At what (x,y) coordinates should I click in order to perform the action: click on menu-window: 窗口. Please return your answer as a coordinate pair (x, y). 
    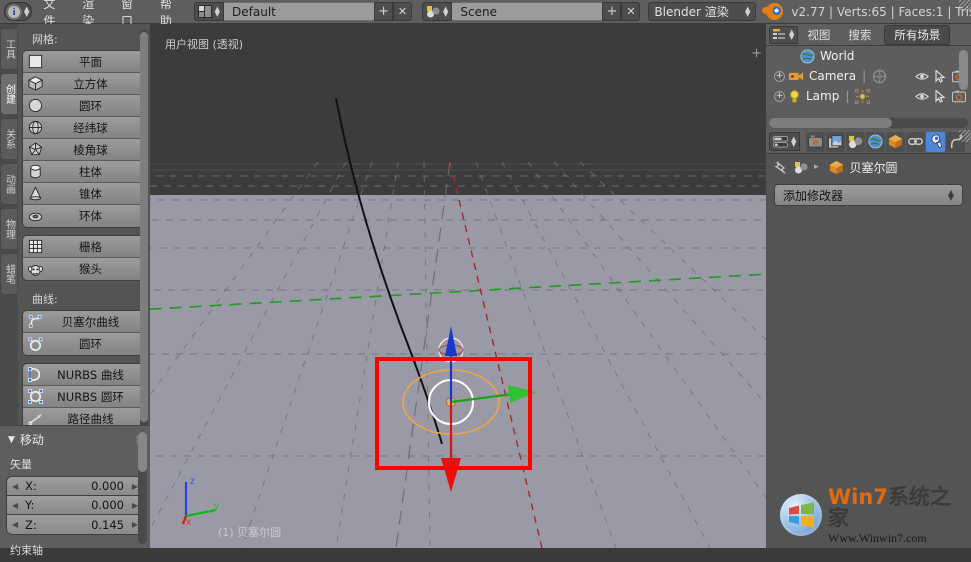
    Looking at the image, I should click on (129, 14).